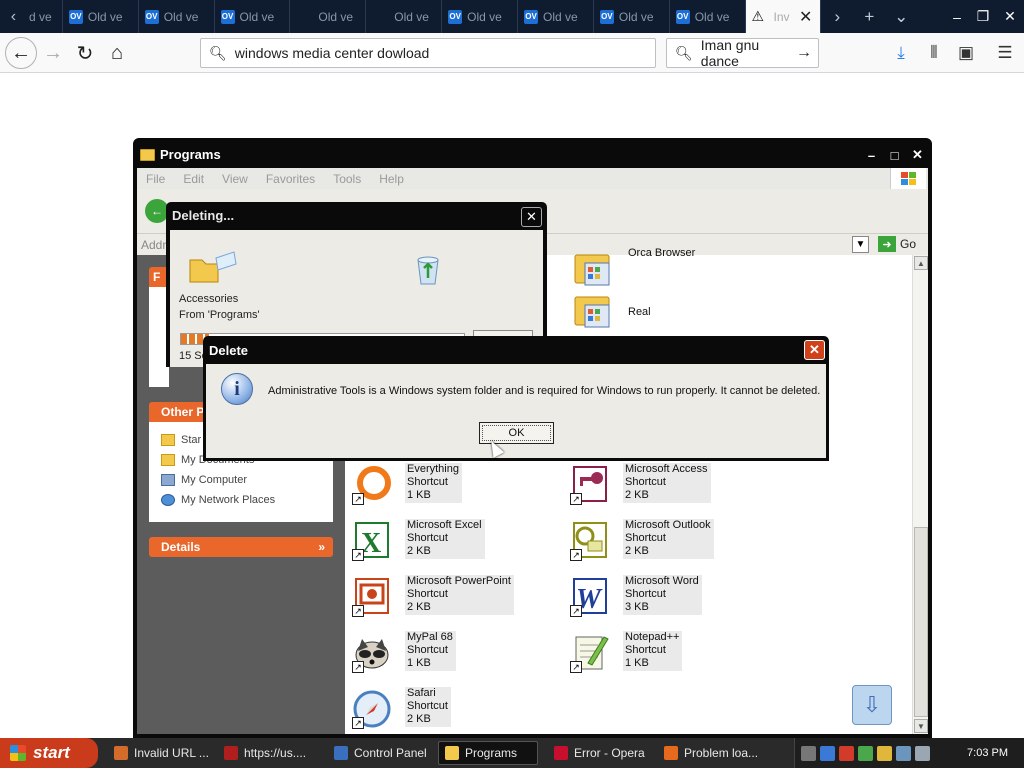 This screenshot has width=1024, height=768. I want to click on file-microsoft-access: ↗ Microsoft Access Shortcut 2 KB, so click(666, 487).